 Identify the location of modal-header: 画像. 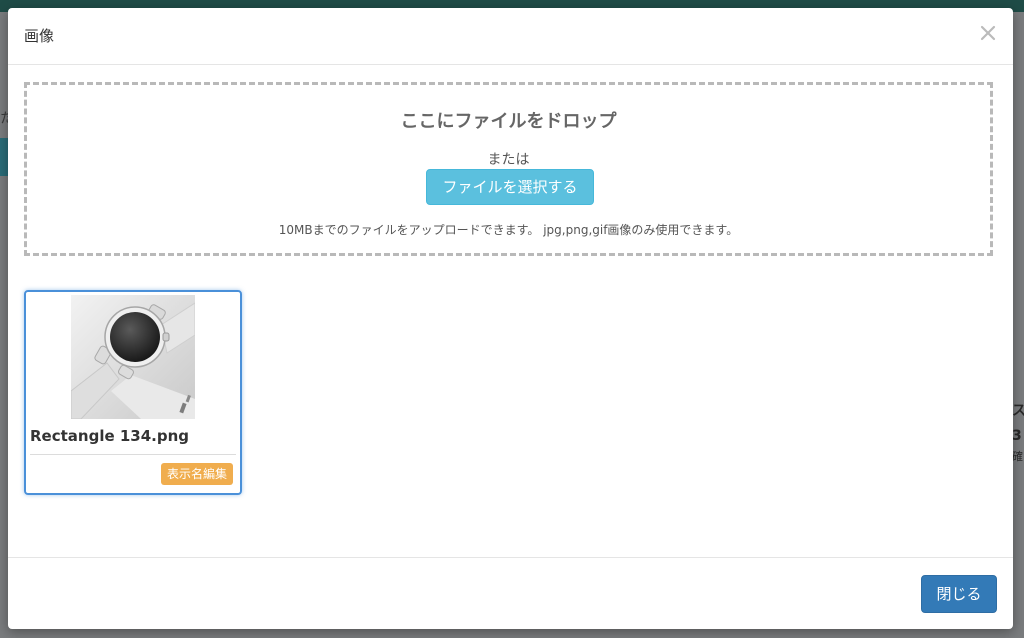
(510, 36).